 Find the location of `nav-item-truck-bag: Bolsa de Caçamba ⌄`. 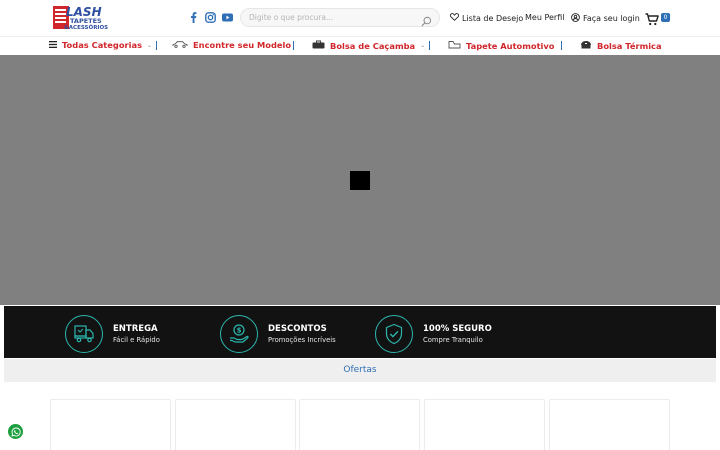

nav-item-truck-bag: Bolsa de Caçamba ⌄ is located at coordinates (368, 45).